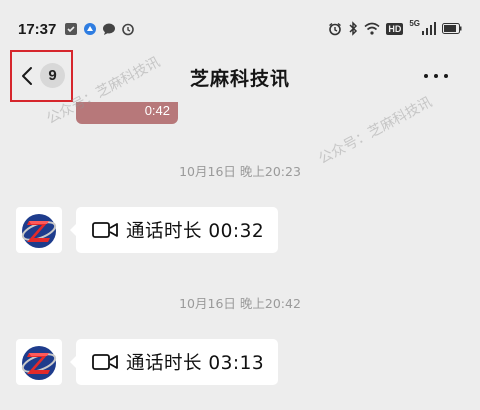 This screenshot has width=480, height=410. I want to click on hd-icon: HD, so click(395, 28).